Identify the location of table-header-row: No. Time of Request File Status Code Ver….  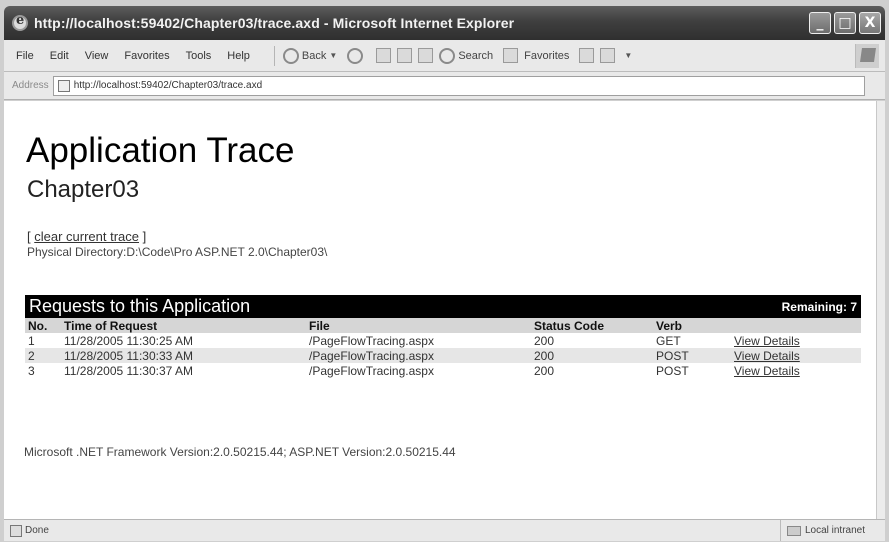
(443, 325).